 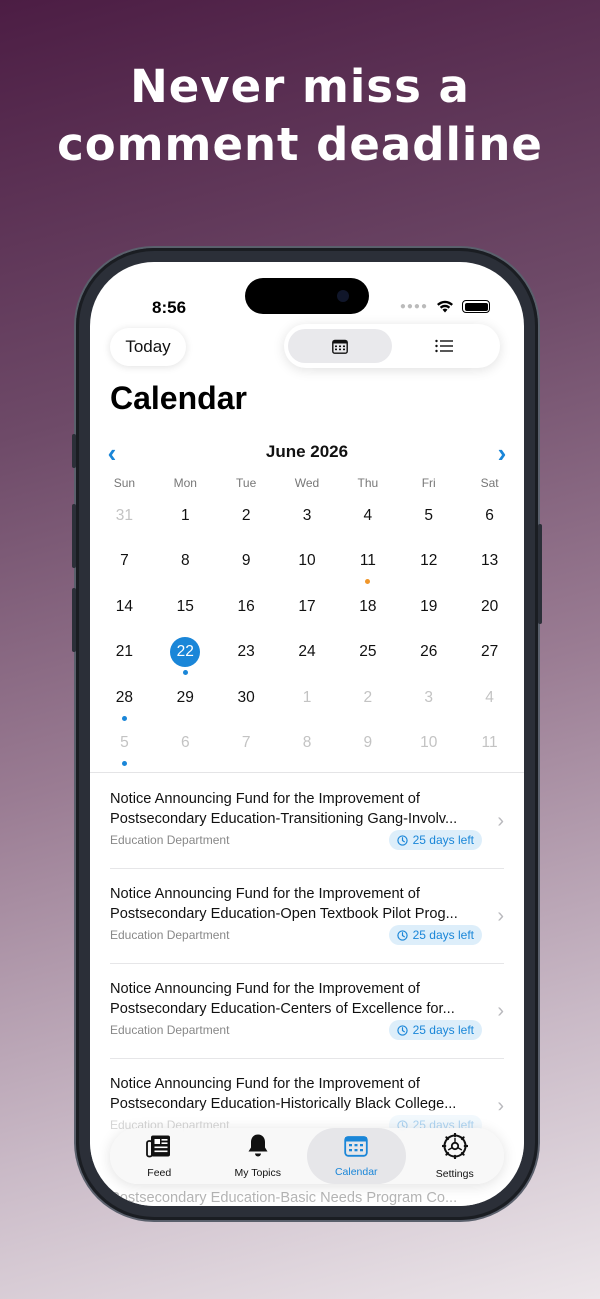 I want to click on action-button, so click(x=74, y=451).